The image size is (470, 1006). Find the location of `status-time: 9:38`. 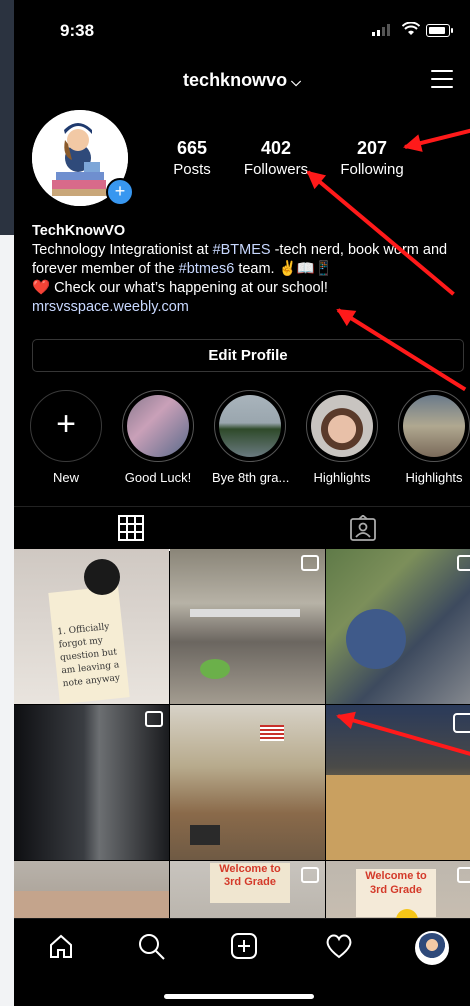

status-time: 9:38 is located at coordinates (77, 30).